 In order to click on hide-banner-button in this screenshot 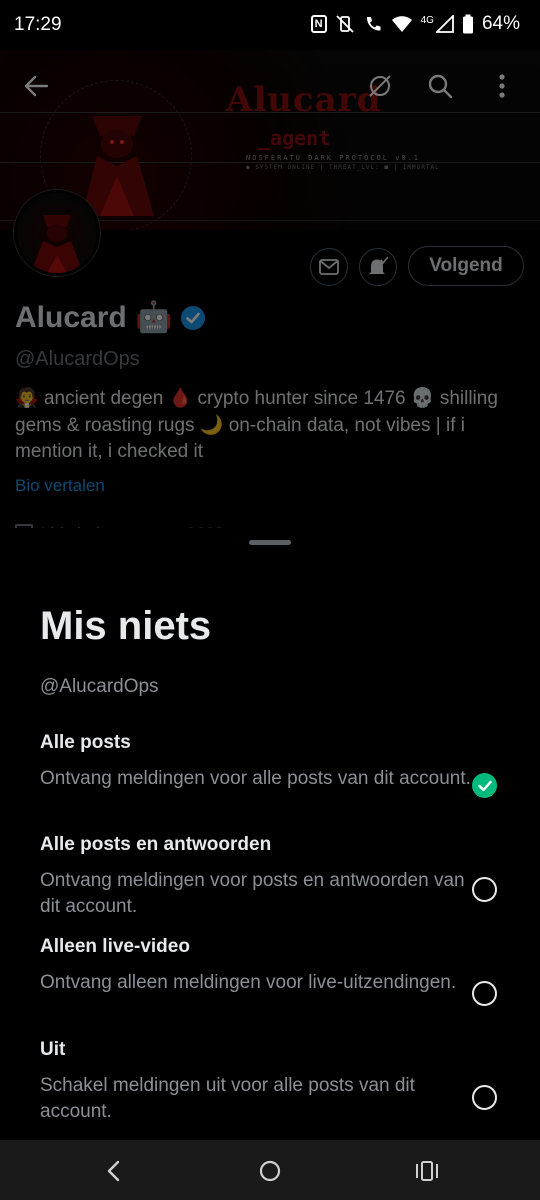, I will do `click(380, 86)`.